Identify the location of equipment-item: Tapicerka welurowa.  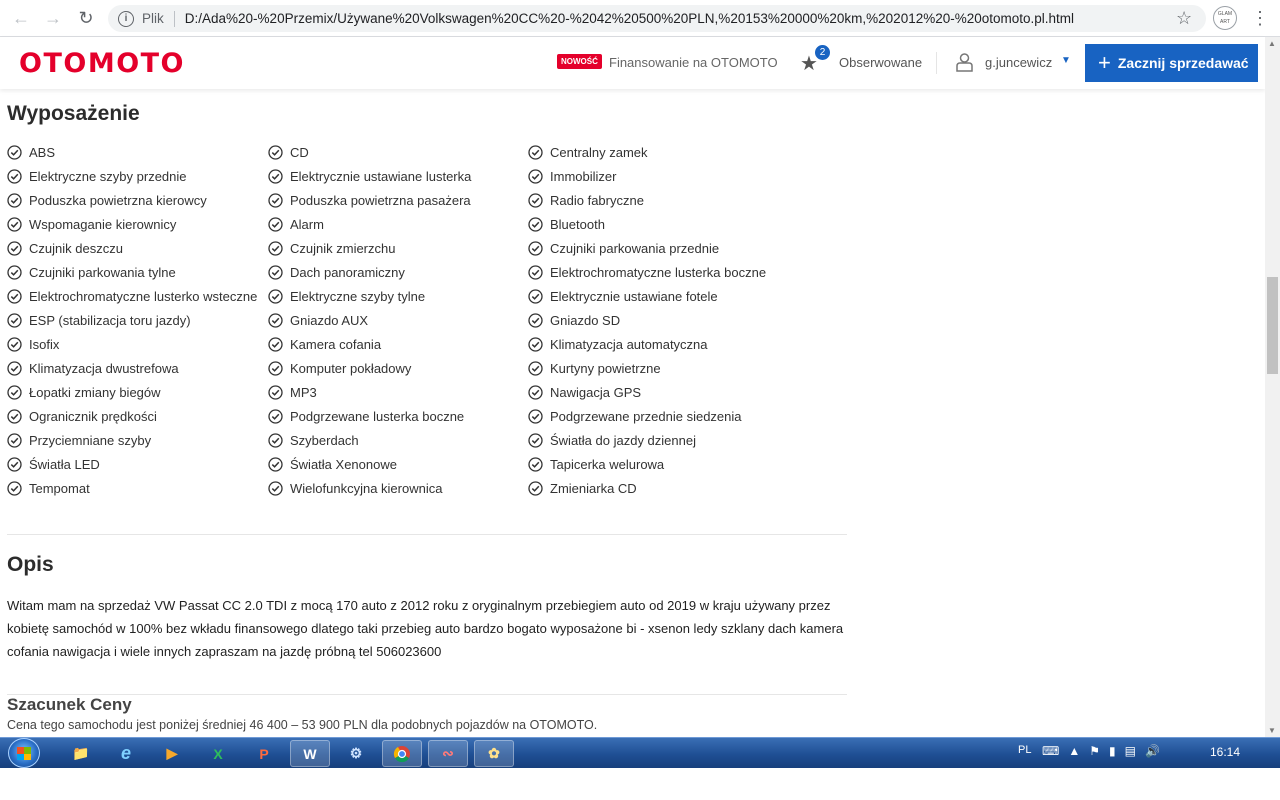
(688, 464).